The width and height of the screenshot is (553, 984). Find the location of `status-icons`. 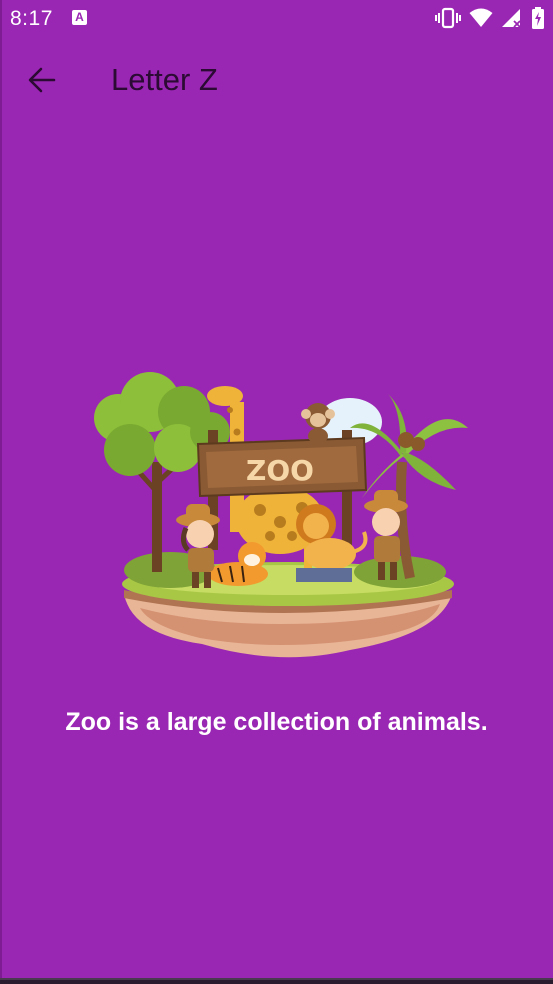

status-icons is located at coordinates (490, 18).